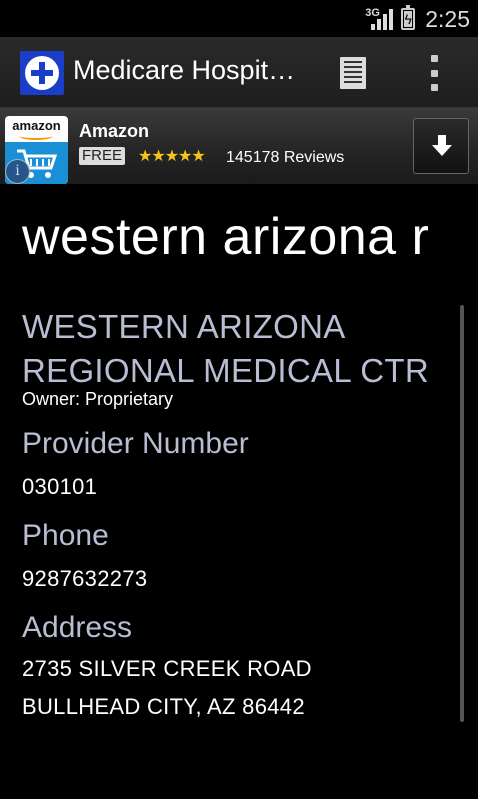 The width and height of the screenshot is (478, 799). I want to click on phone-value: 9287632273, so click(237, 579).